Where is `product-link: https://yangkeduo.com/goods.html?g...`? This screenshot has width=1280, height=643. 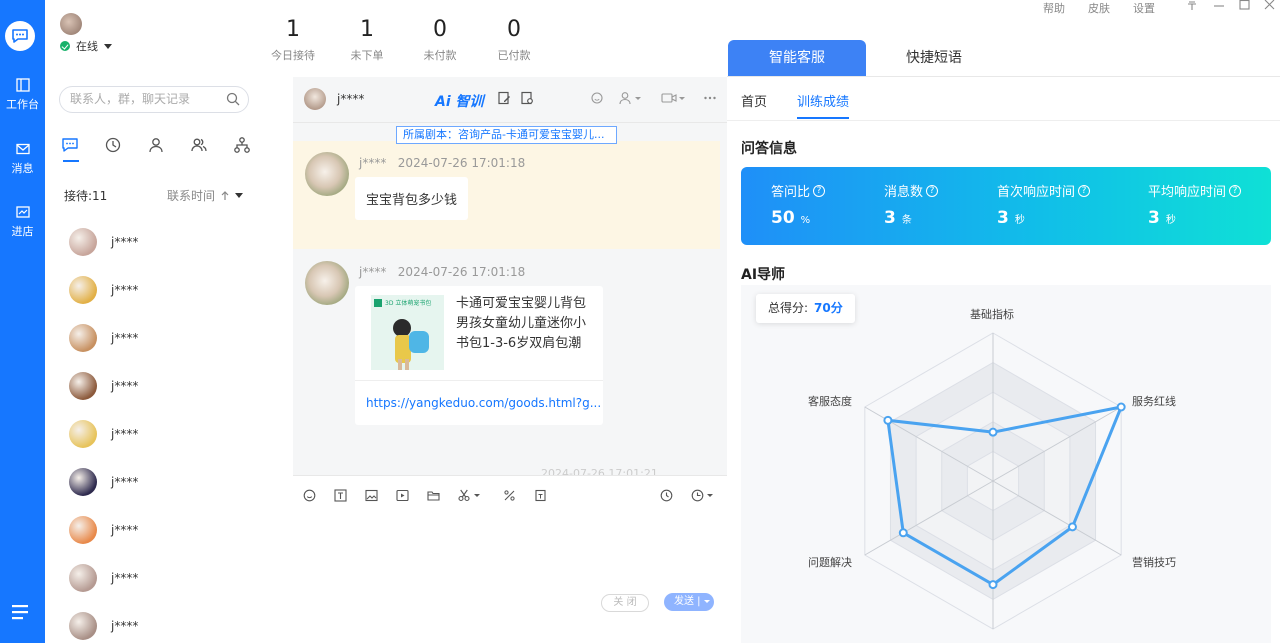 product-link: https://yangkeduo.com/goods.html?g... is located at coordinates (483, 403).